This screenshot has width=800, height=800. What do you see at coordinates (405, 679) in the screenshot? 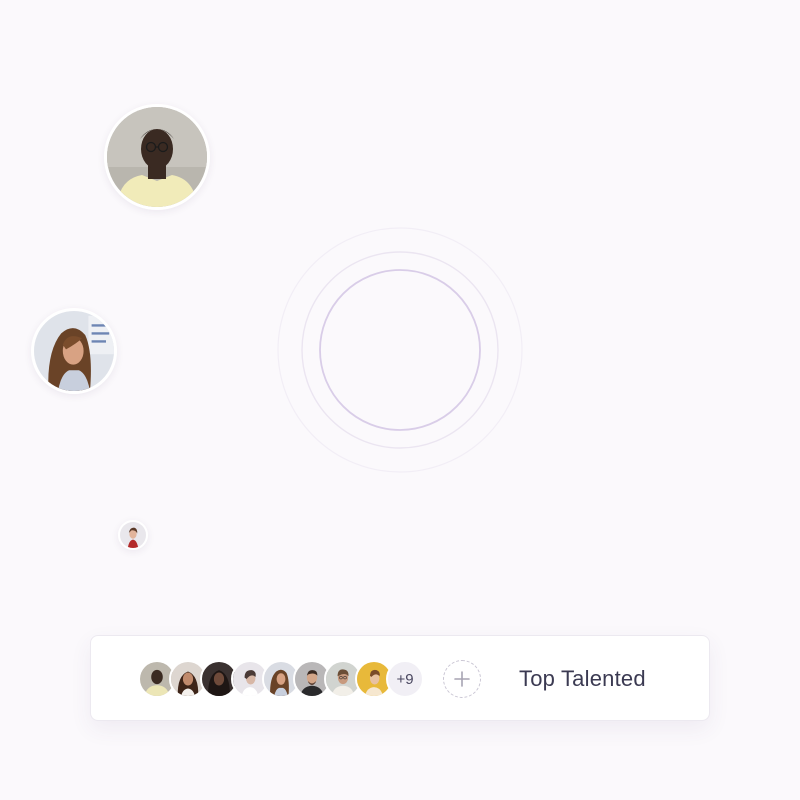
I see `more-talent-count: +9` at bounding box center [405, 679].